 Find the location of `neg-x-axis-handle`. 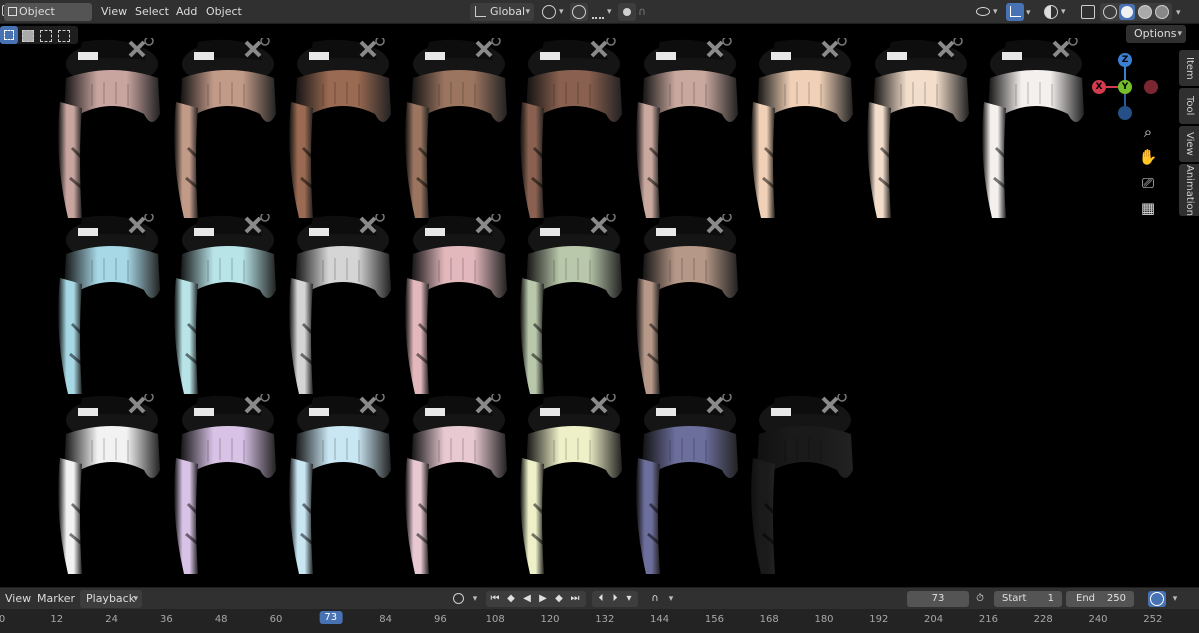

neg-x-axis-handle is located at coordinates (1151, 87).